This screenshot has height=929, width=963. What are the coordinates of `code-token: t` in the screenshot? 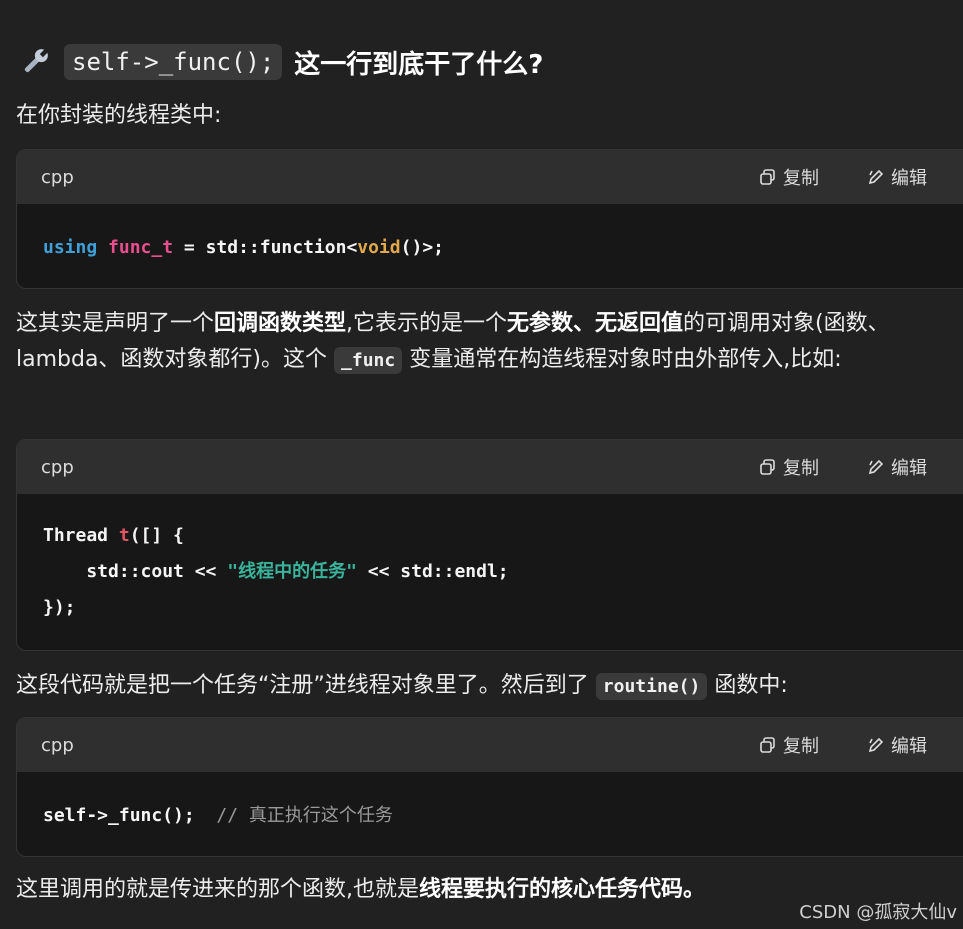 It's located at (124, 535).